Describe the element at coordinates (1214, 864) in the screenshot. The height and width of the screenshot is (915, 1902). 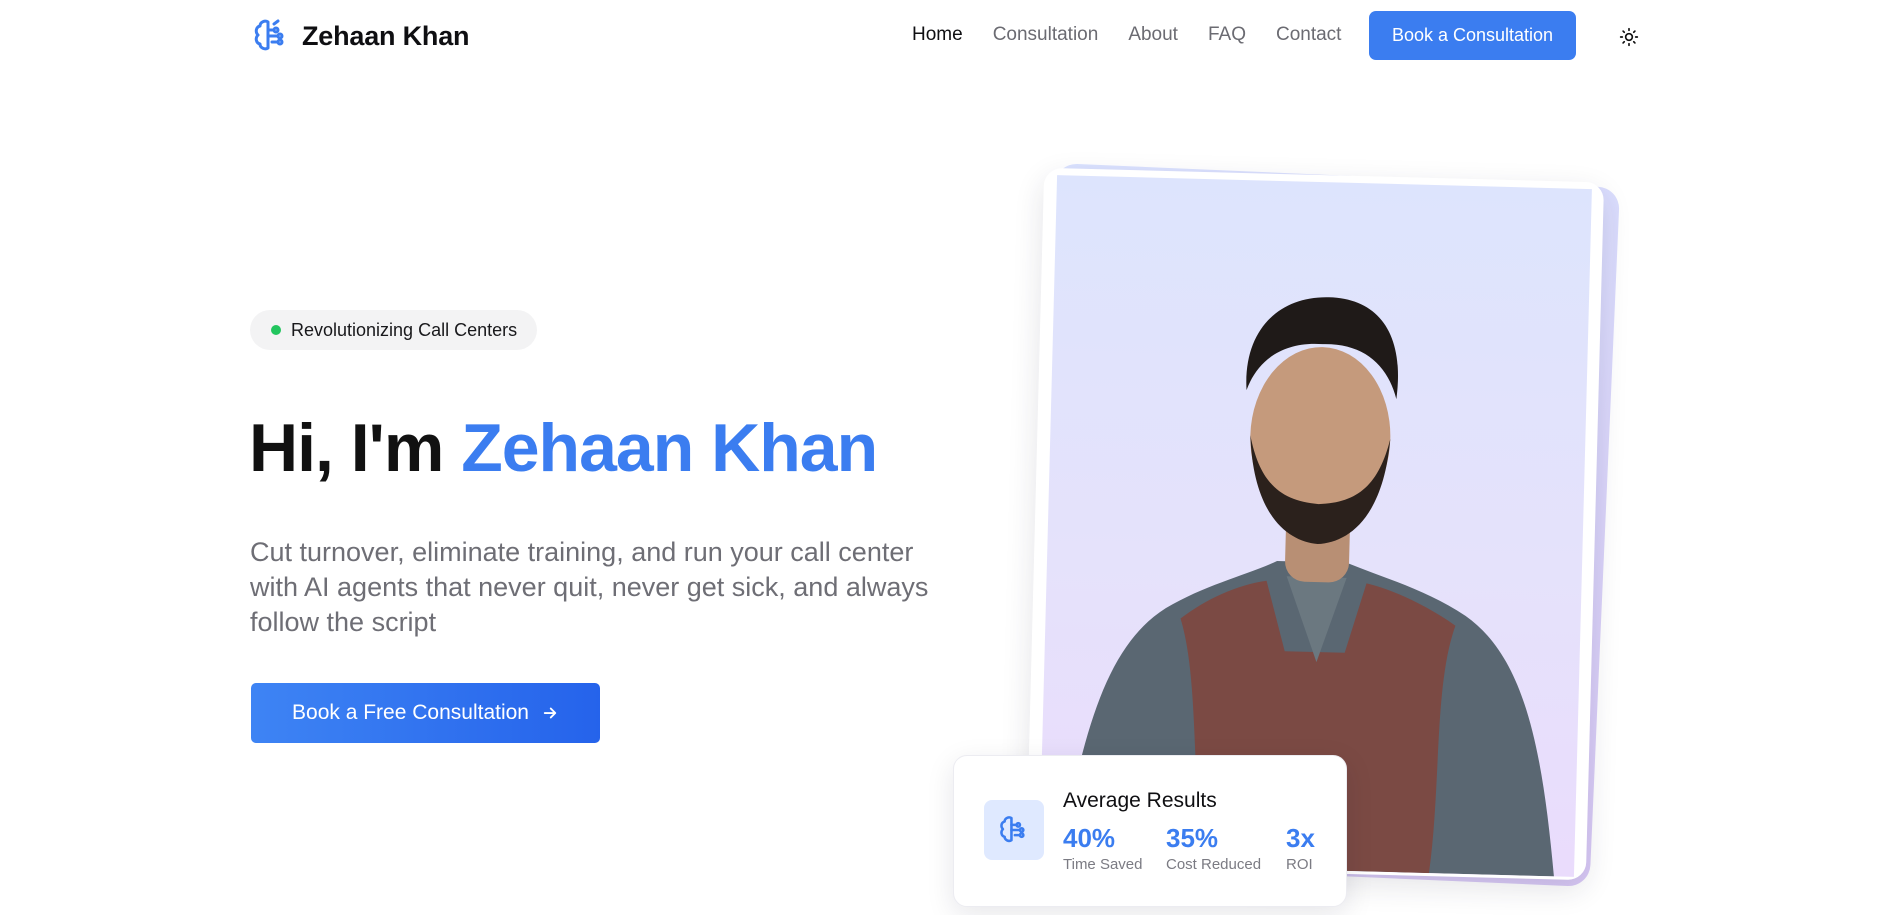
I see `stat-label: Cost Reduced` at that location.